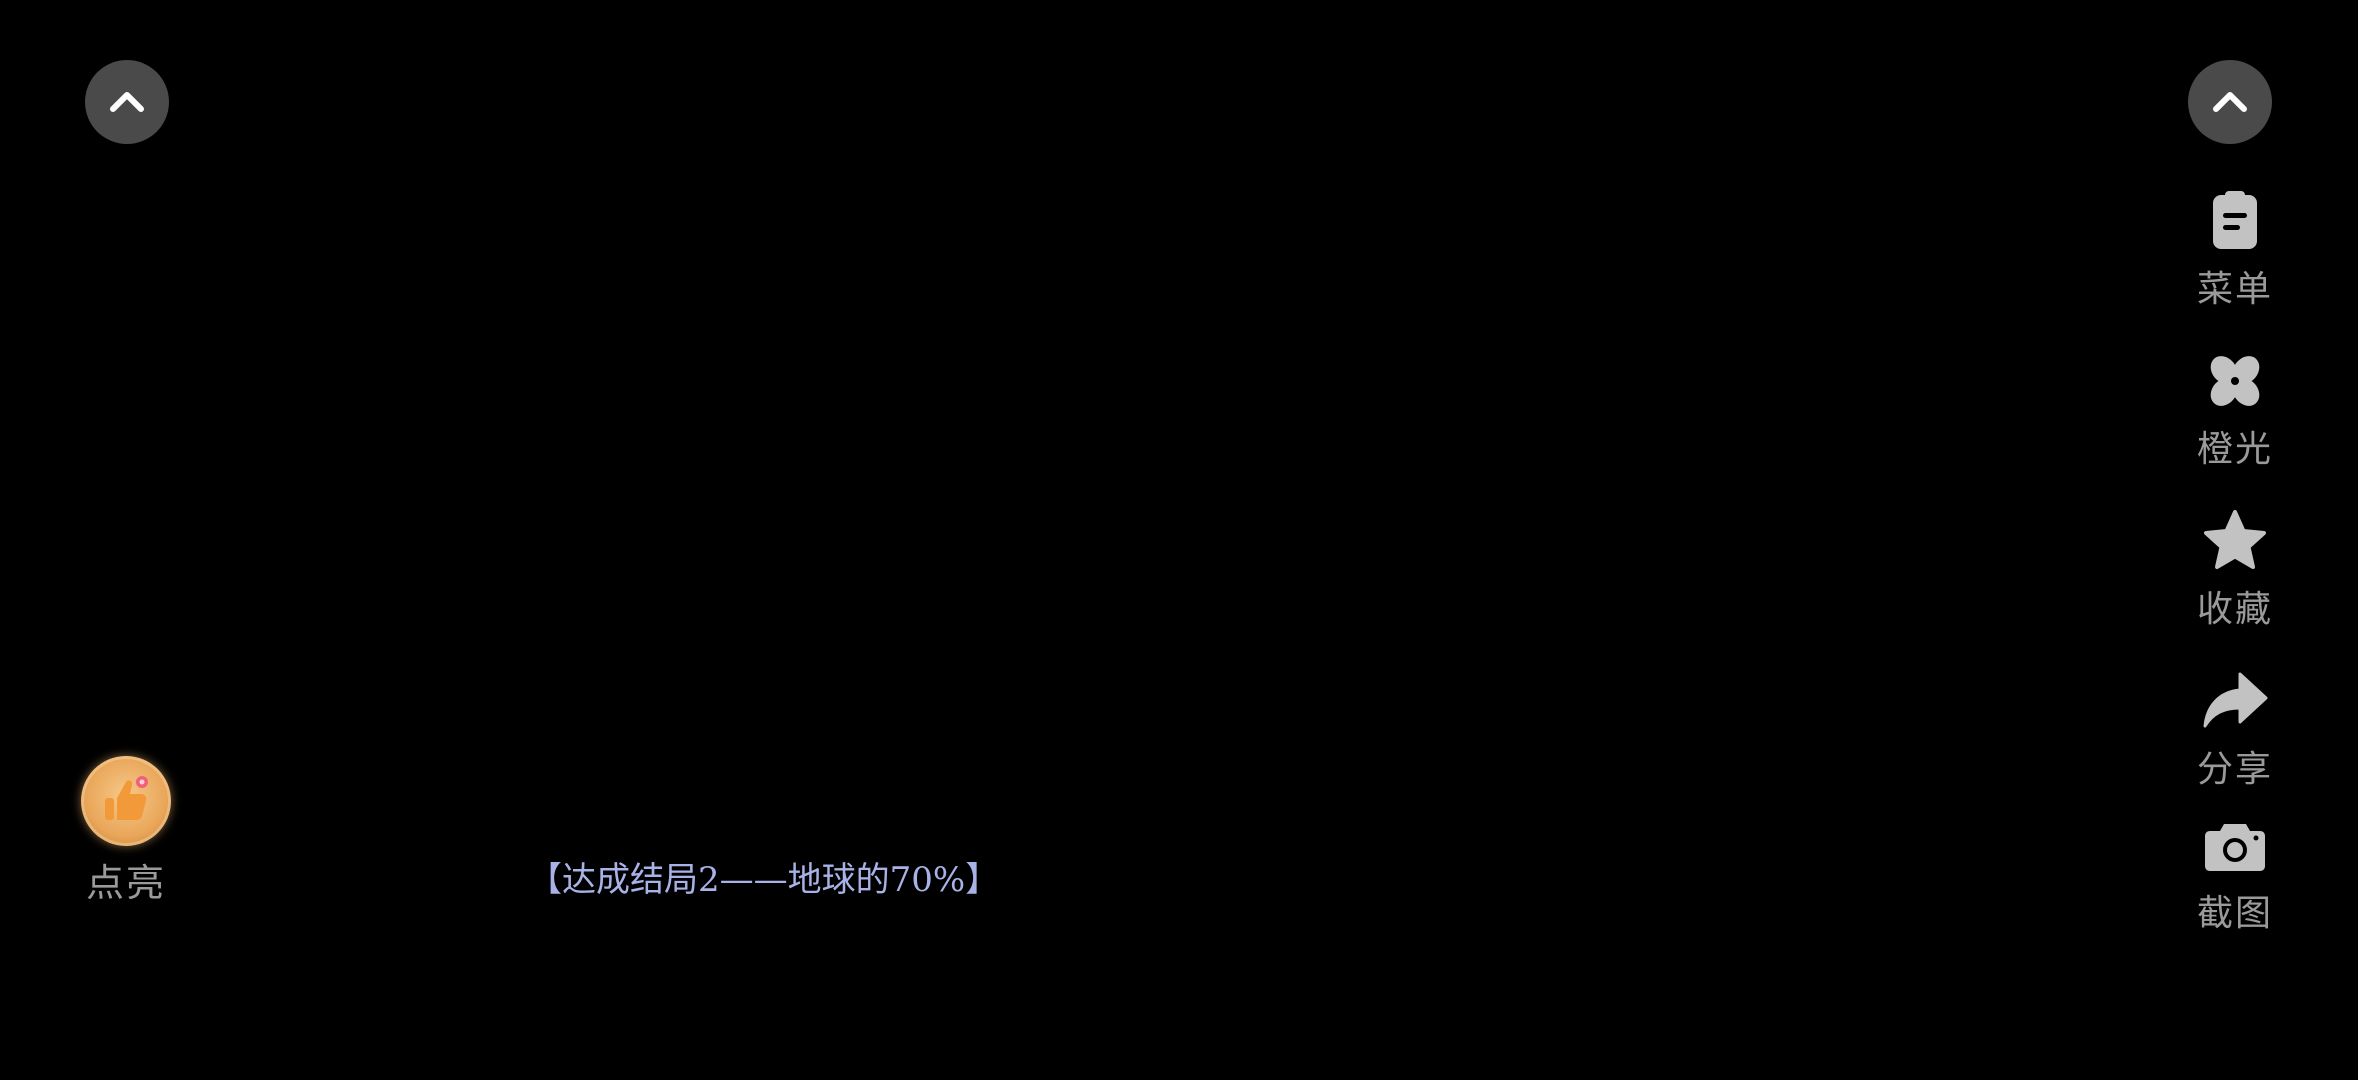 This screenshot has height=1080, width=2358. I want to click on light-up-badge, so click(126, 801).